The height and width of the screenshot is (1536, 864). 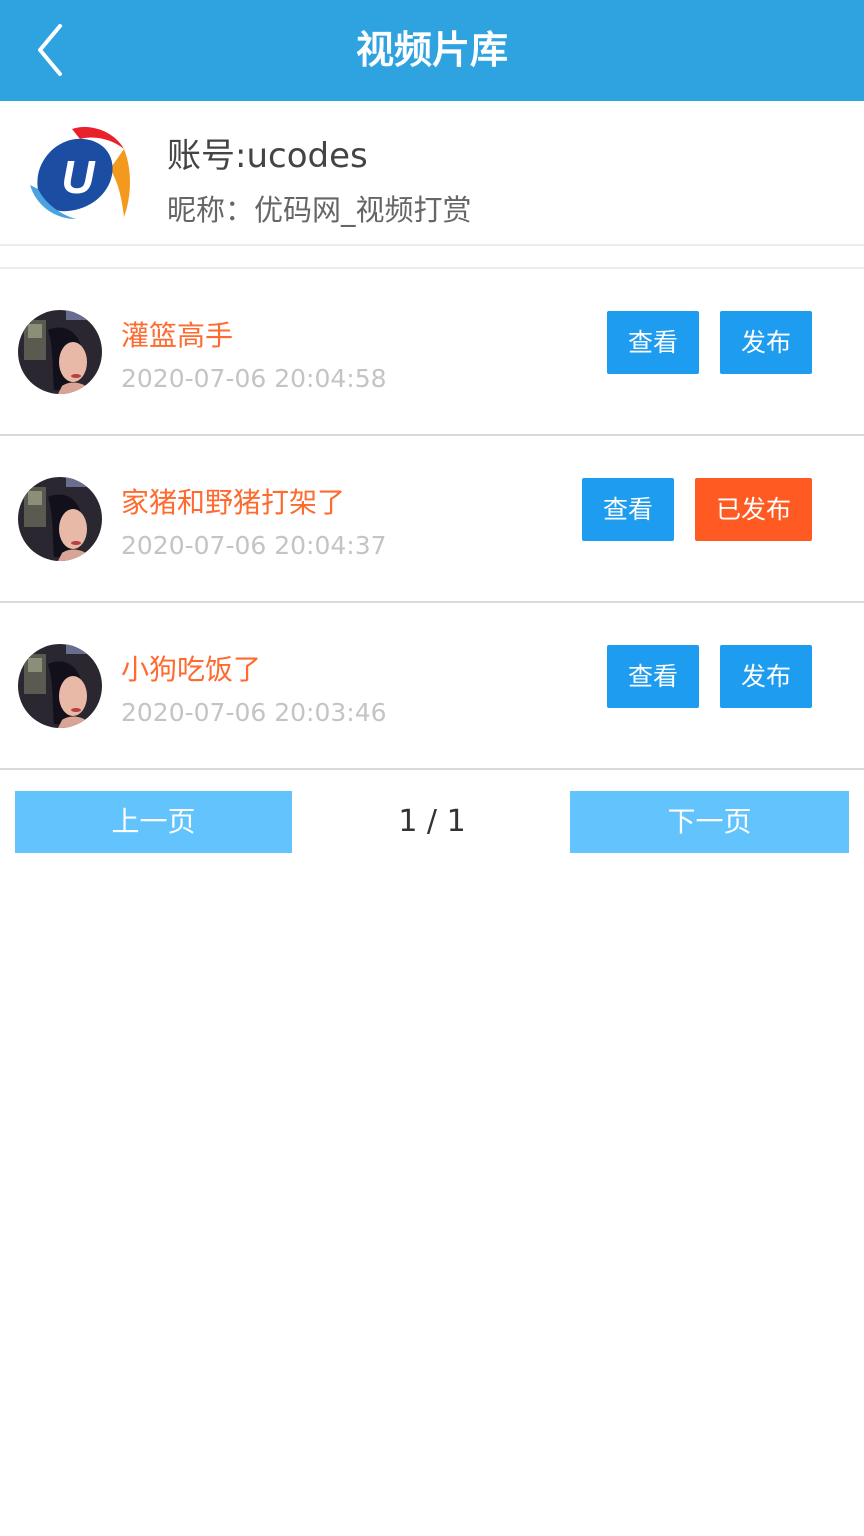 I want to click on list-item: 小狗吃饭了 2020-07-06 20:03:46 查看 发布, so click(x=432, y=686).